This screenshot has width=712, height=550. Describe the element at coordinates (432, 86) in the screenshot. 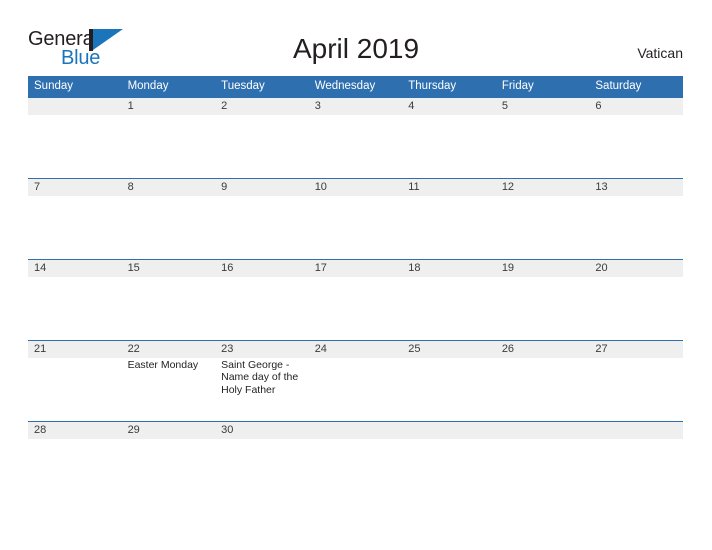

I see `dow-thursday: Thursday` at that location.